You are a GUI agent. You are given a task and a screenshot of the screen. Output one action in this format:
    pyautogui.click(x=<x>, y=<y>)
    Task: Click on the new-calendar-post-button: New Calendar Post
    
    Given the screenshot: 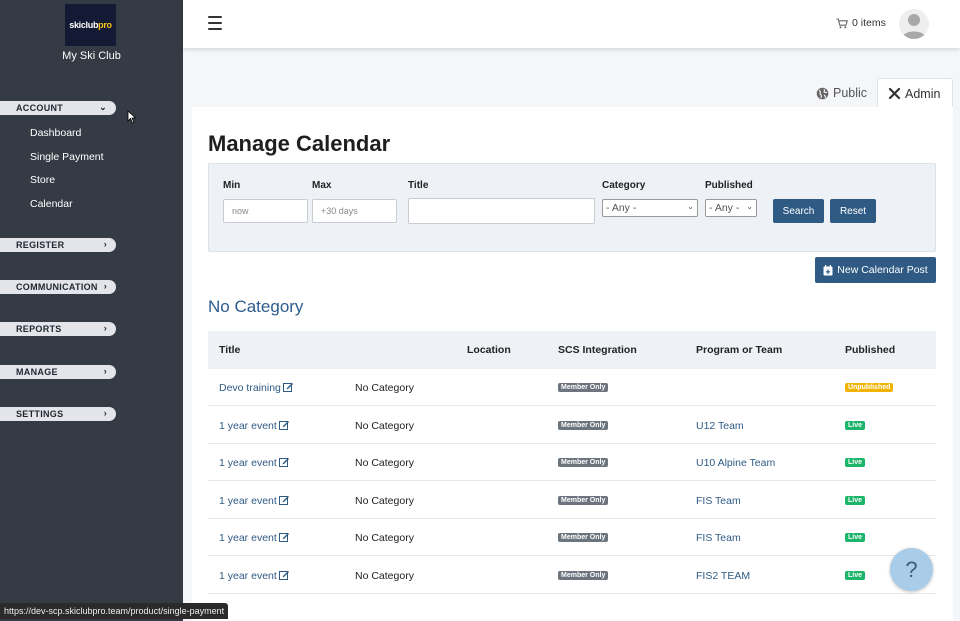 What is the action you would take?
    pyautogui.click(x=875, y=270)
    